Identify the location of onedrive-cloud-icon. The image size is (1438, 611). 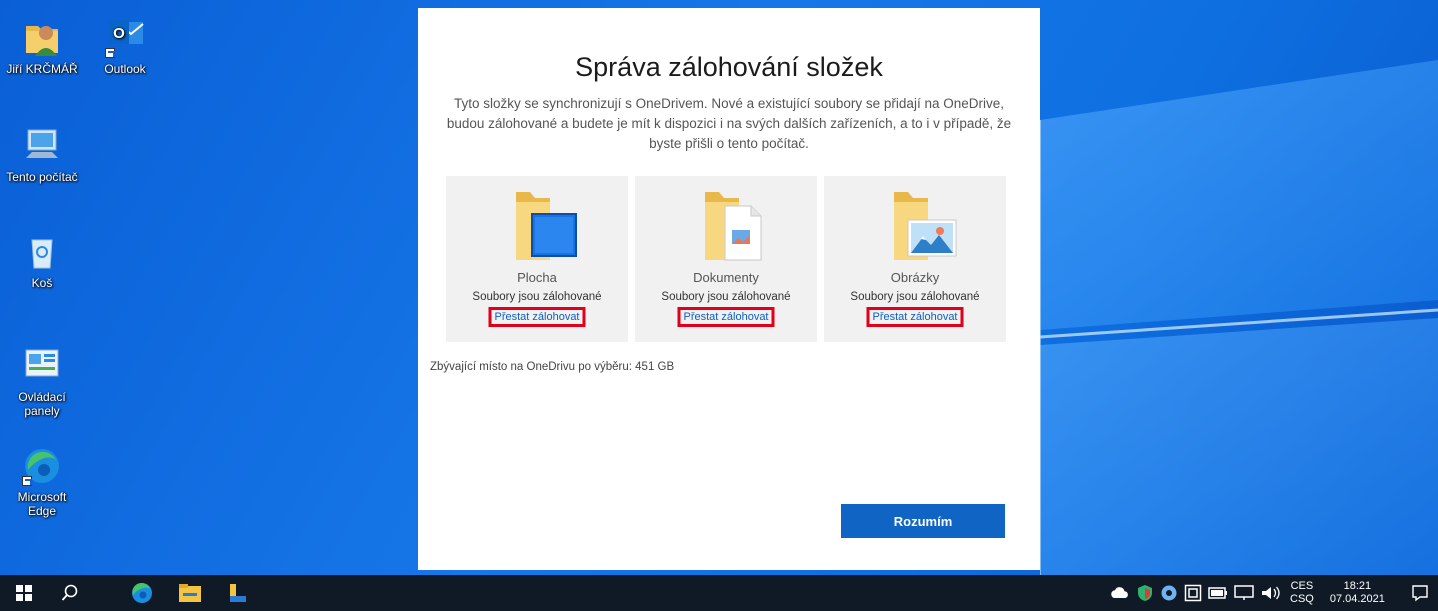
(1120, 593).